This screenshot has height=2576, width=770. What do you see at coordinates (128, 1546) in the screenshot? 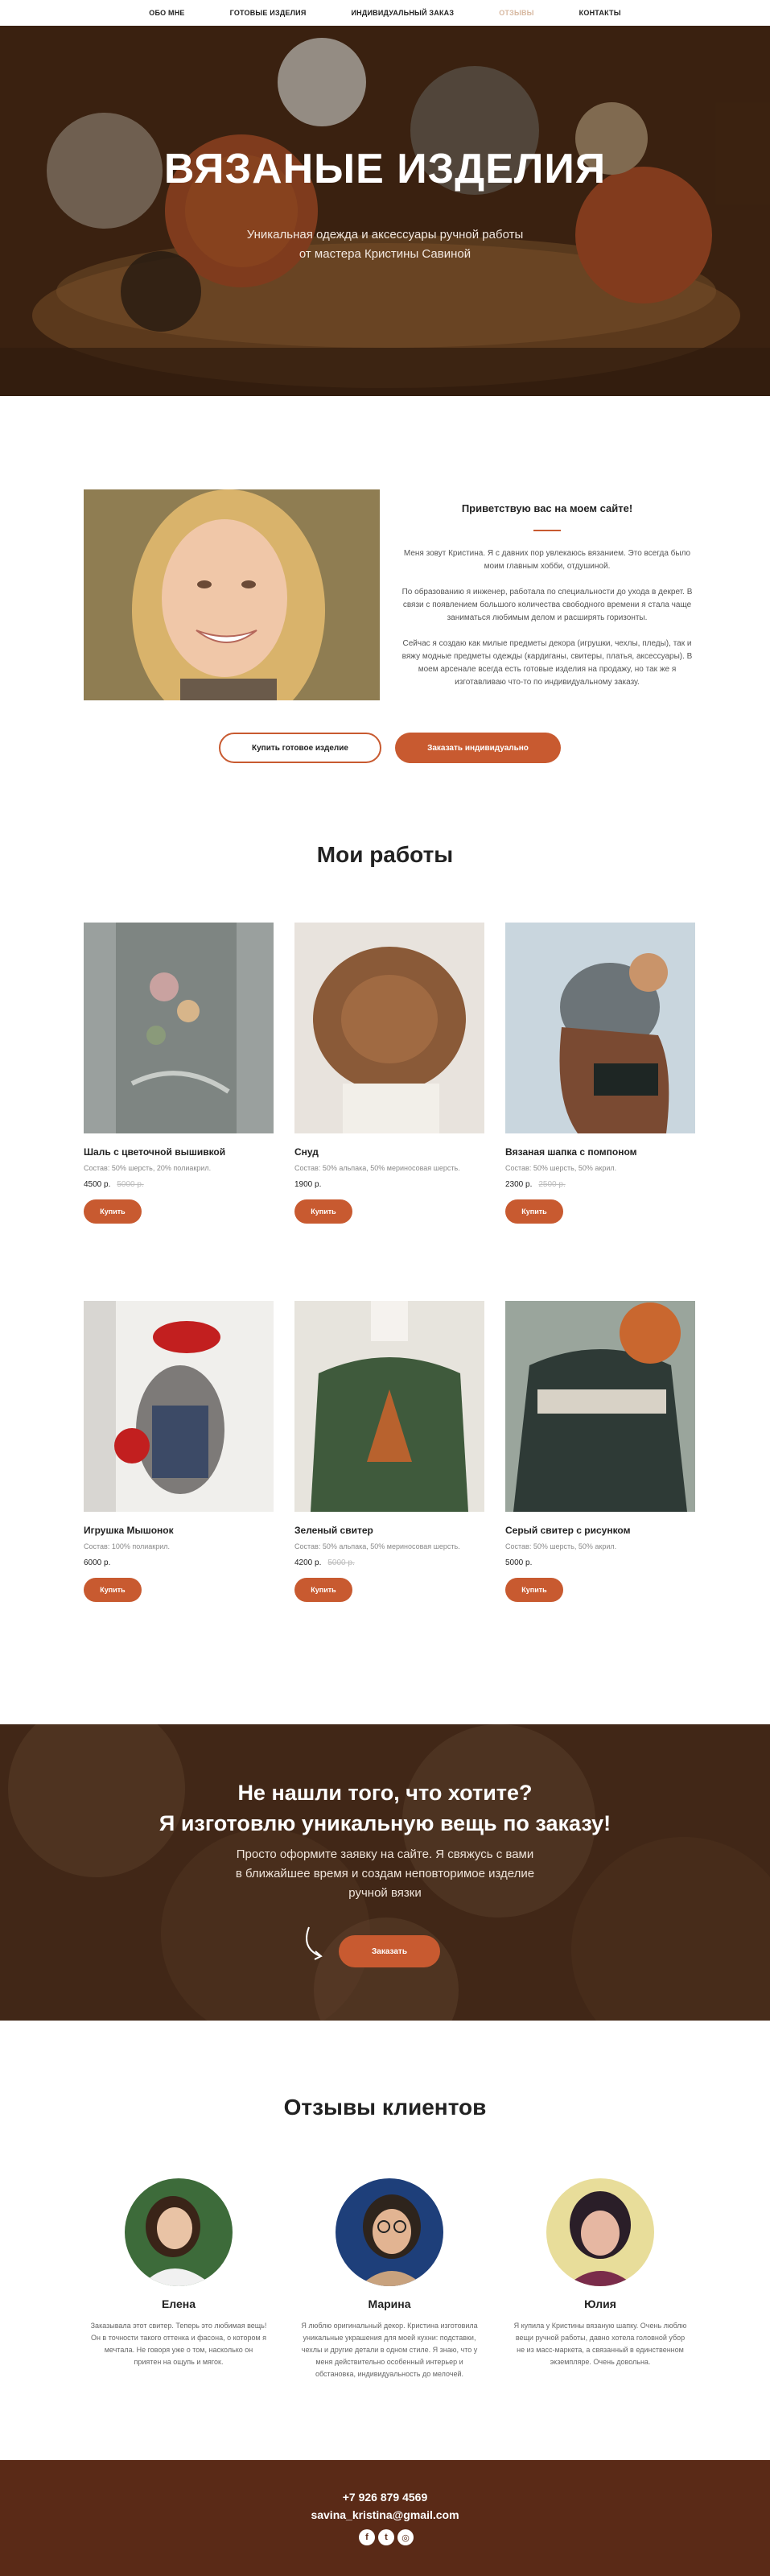
I see `product-composition: Состав: 100% полиакрил.` at bounding box center [128, 1546].